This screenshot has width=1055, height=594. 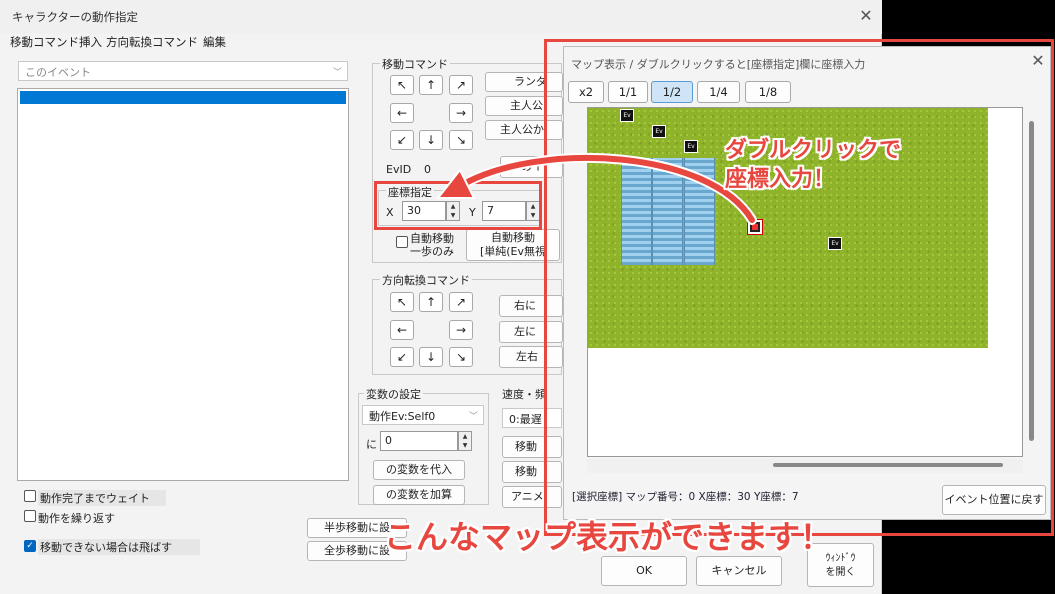 What do you see at coordinates (58, 72) in the screenshot?
I see `target-event-value: このイベント` at bounding box center [58, 72].